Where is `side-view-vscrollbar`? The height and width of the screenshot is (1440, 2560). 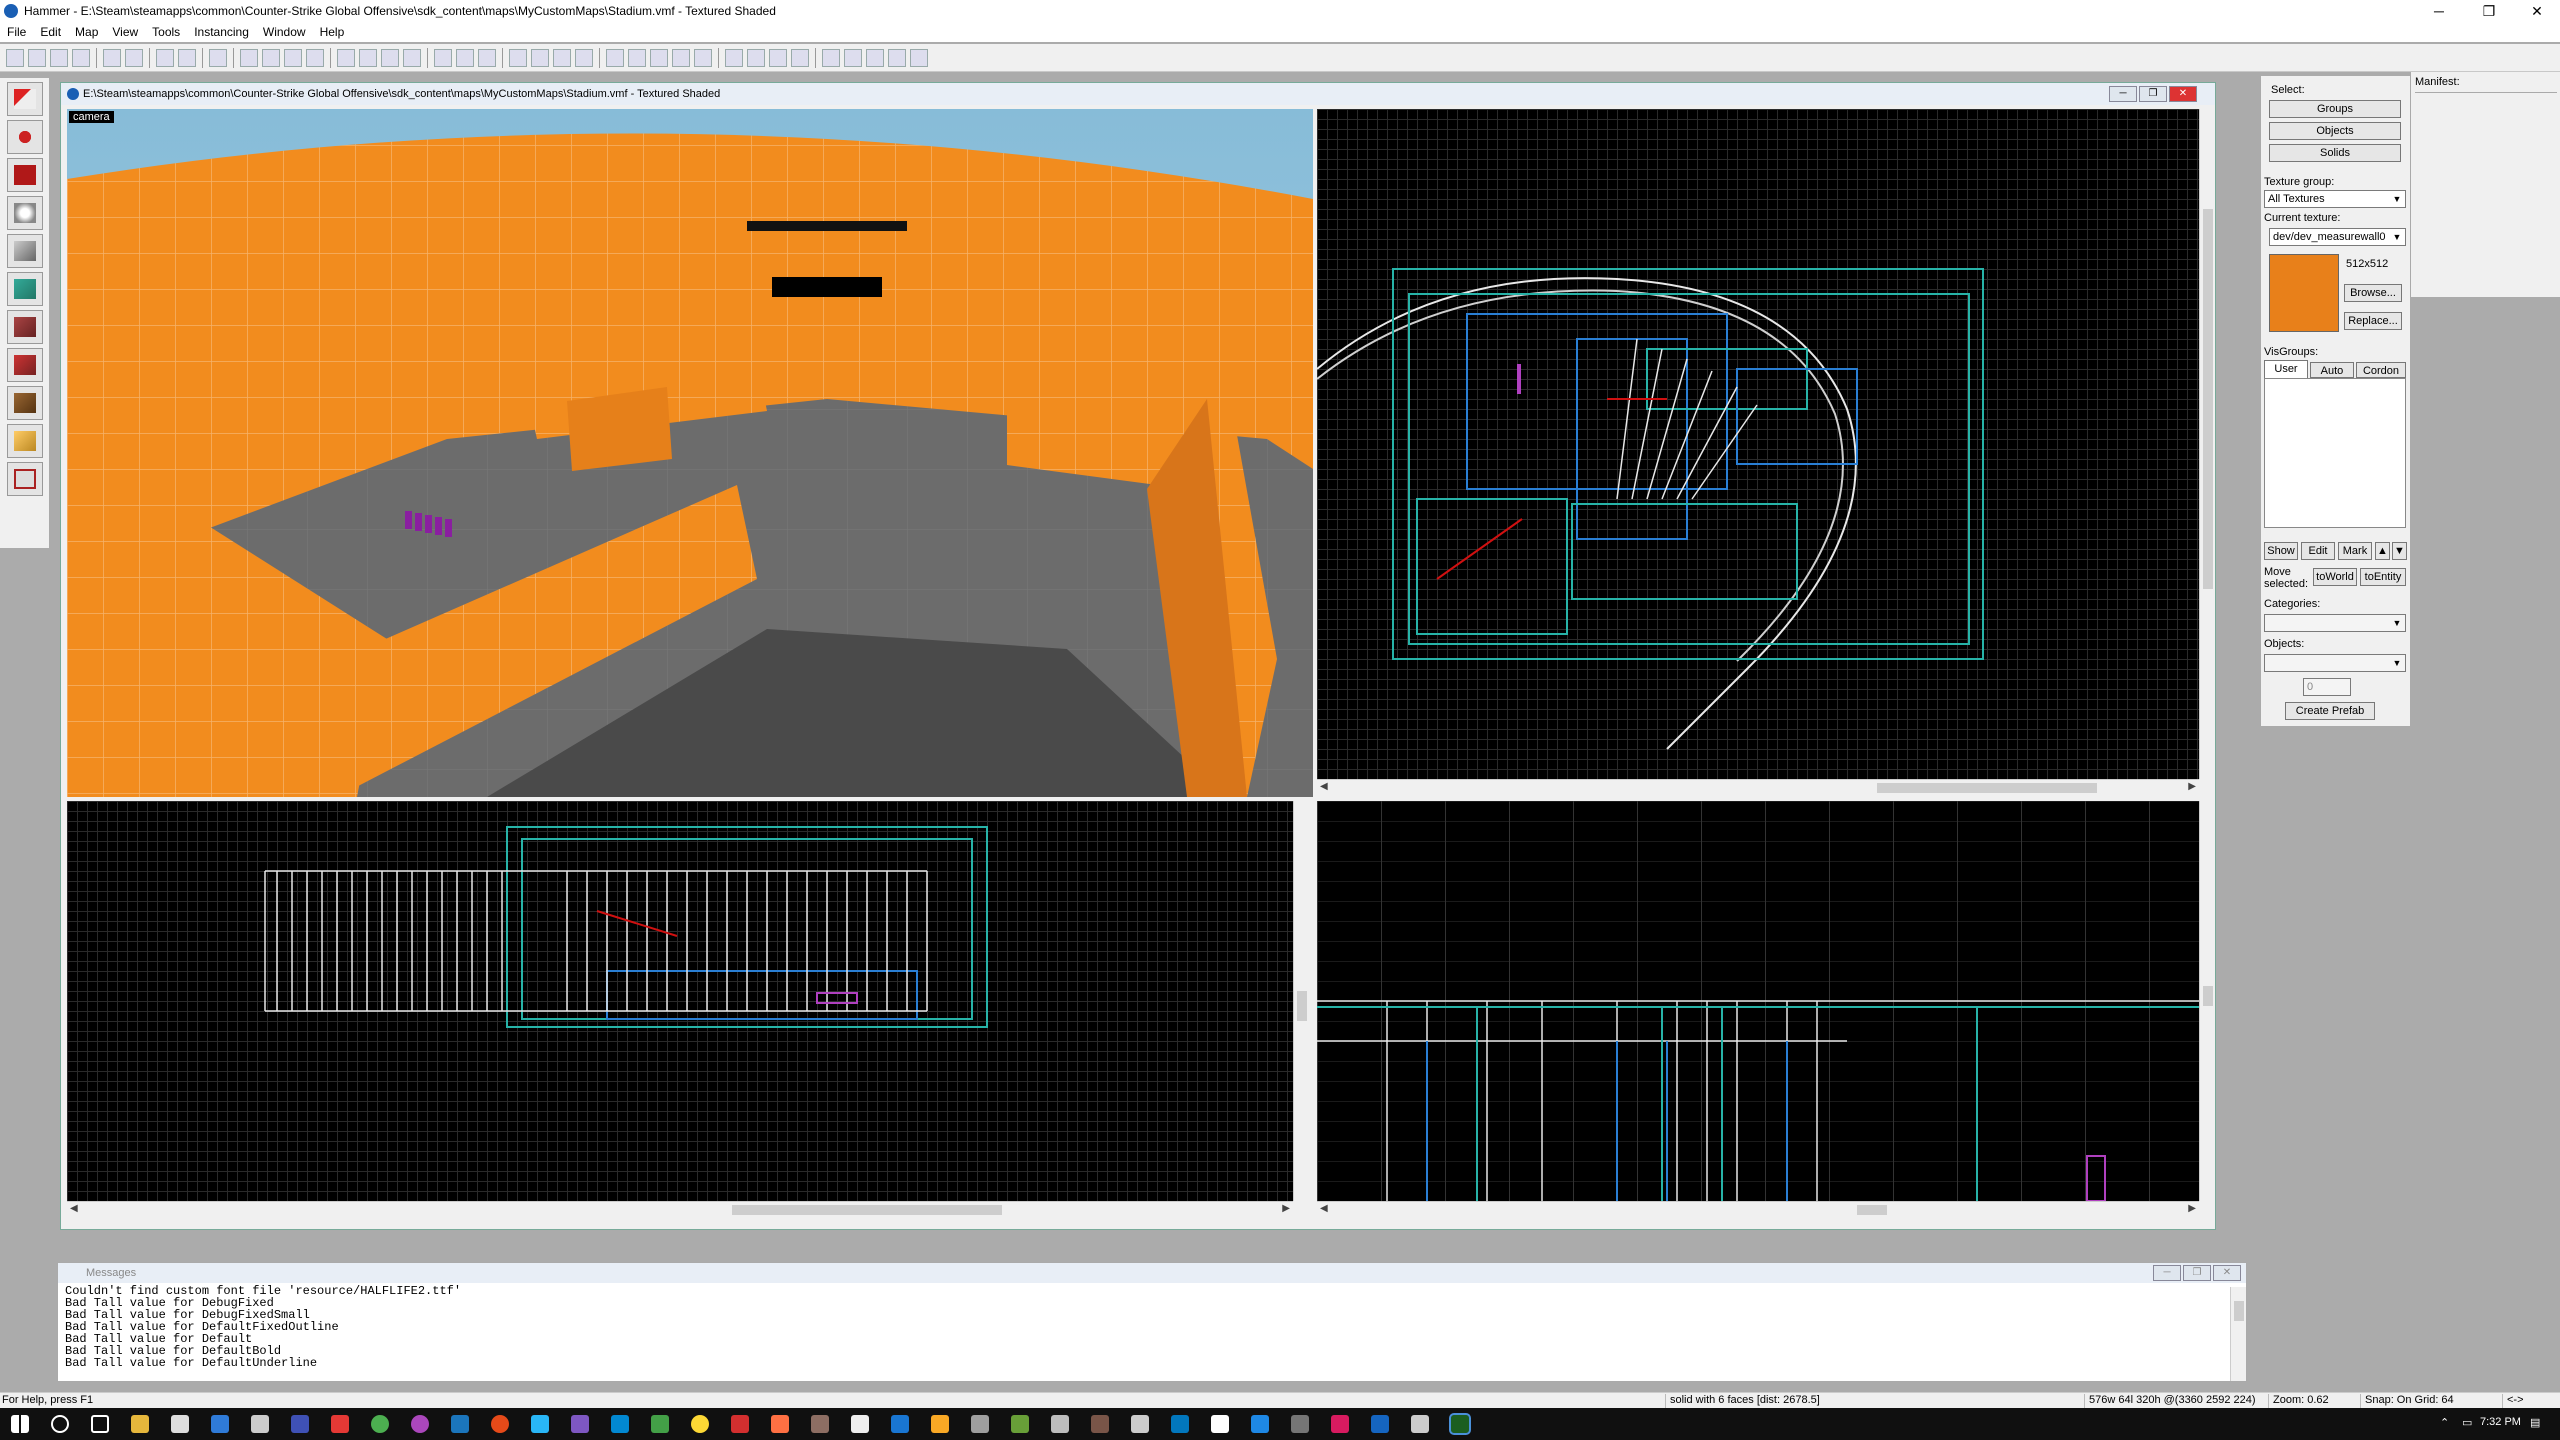
side-view-vscrollbar is located at coordinates (2207, 1001).